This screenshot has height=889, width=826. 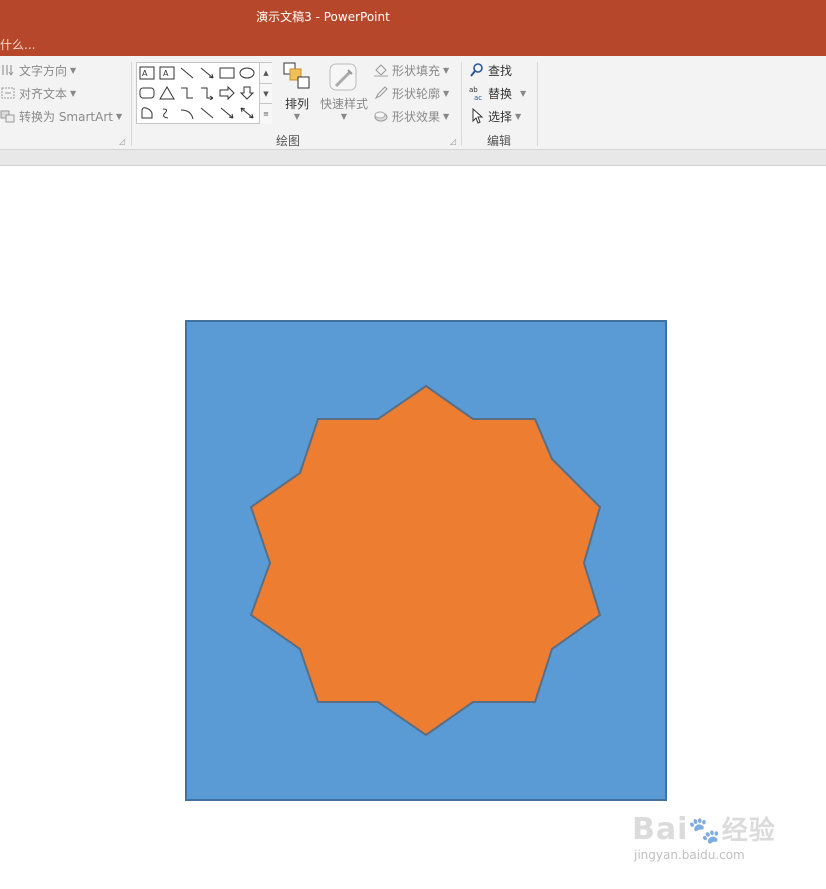 I want to click on arrange-label: 排列, so click(x=296, y=104).